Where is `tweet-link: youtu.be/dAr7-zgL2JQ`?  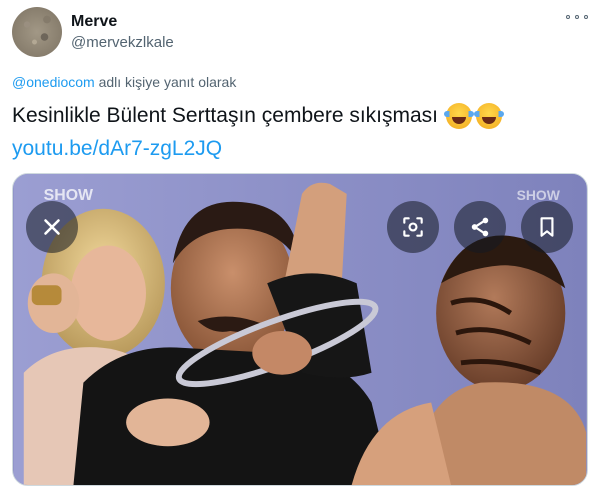
tweet-link: youtu.be/dAr7-zgL2JQ is located at coordinates (117, 149).